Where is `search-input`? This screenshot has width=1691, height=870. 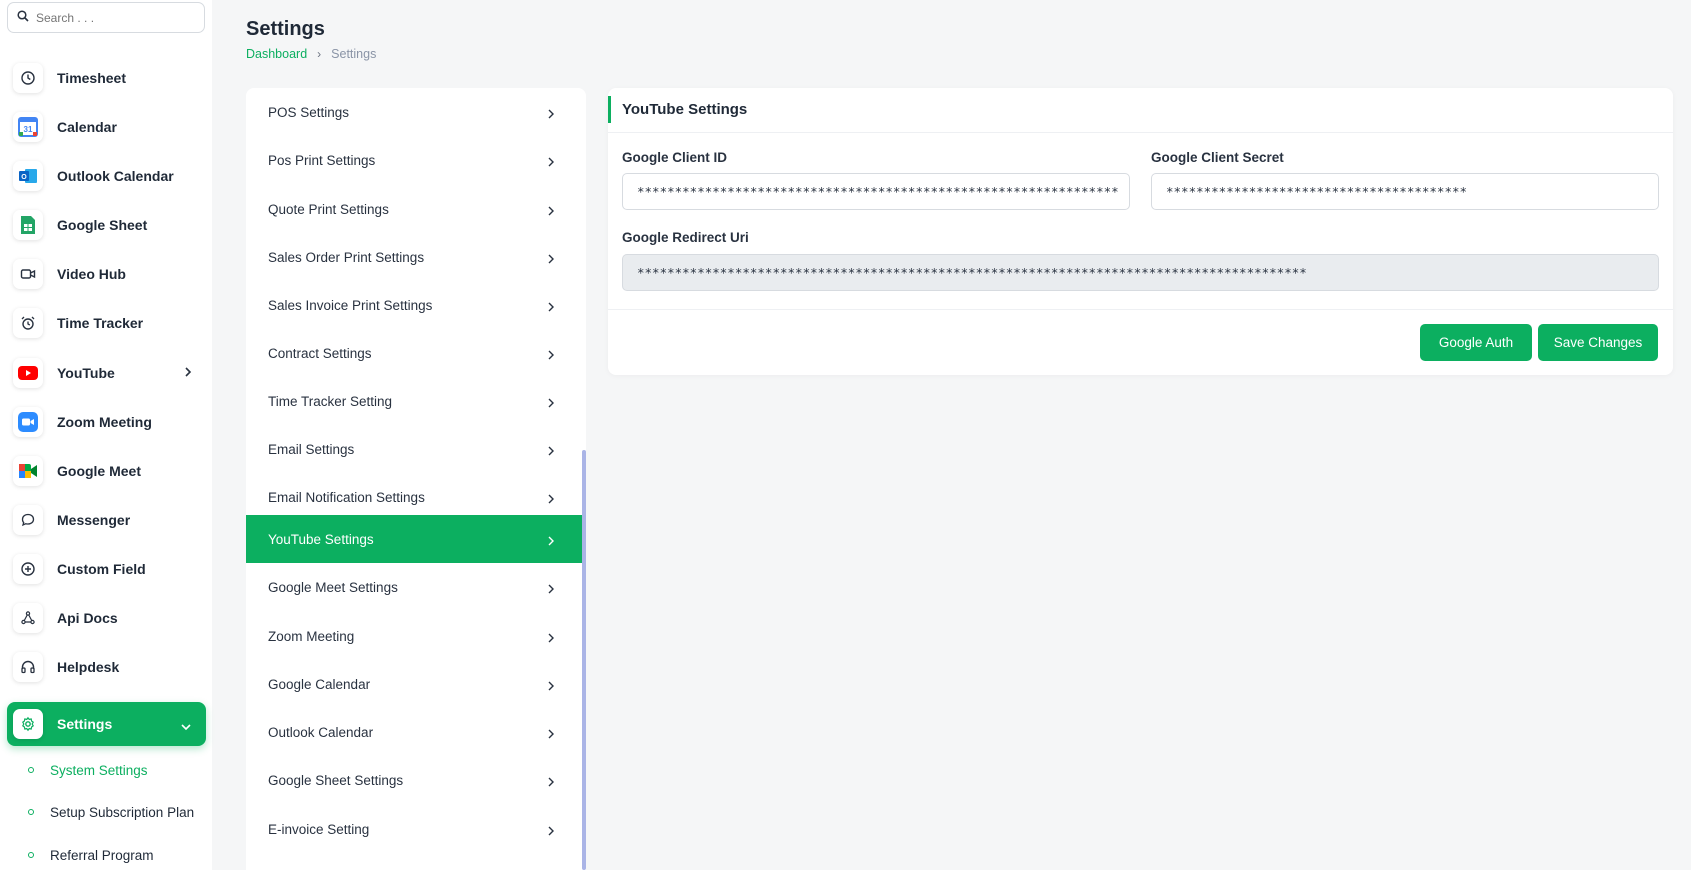
search-input is located at coordinates (116, 17).